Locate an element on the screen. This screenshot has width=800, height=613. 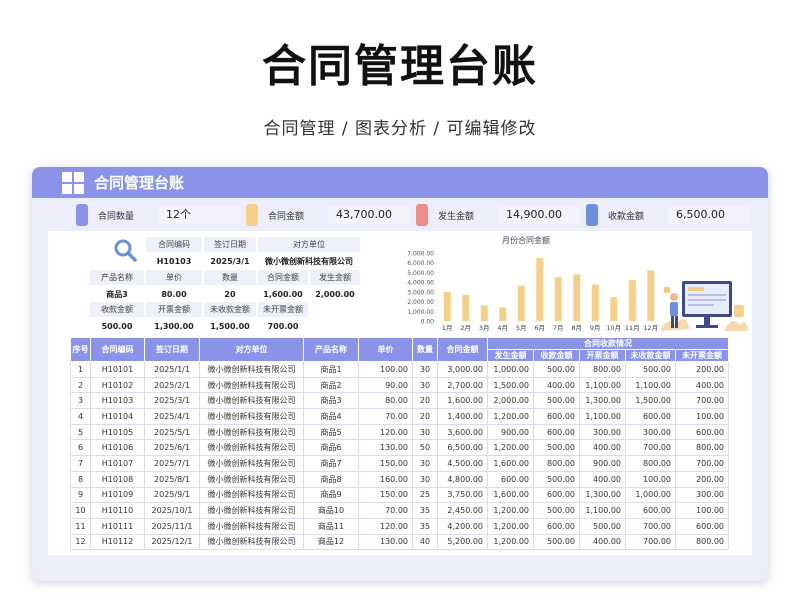
table-cell: 1,000.00 is located at coordinates (650, 495).